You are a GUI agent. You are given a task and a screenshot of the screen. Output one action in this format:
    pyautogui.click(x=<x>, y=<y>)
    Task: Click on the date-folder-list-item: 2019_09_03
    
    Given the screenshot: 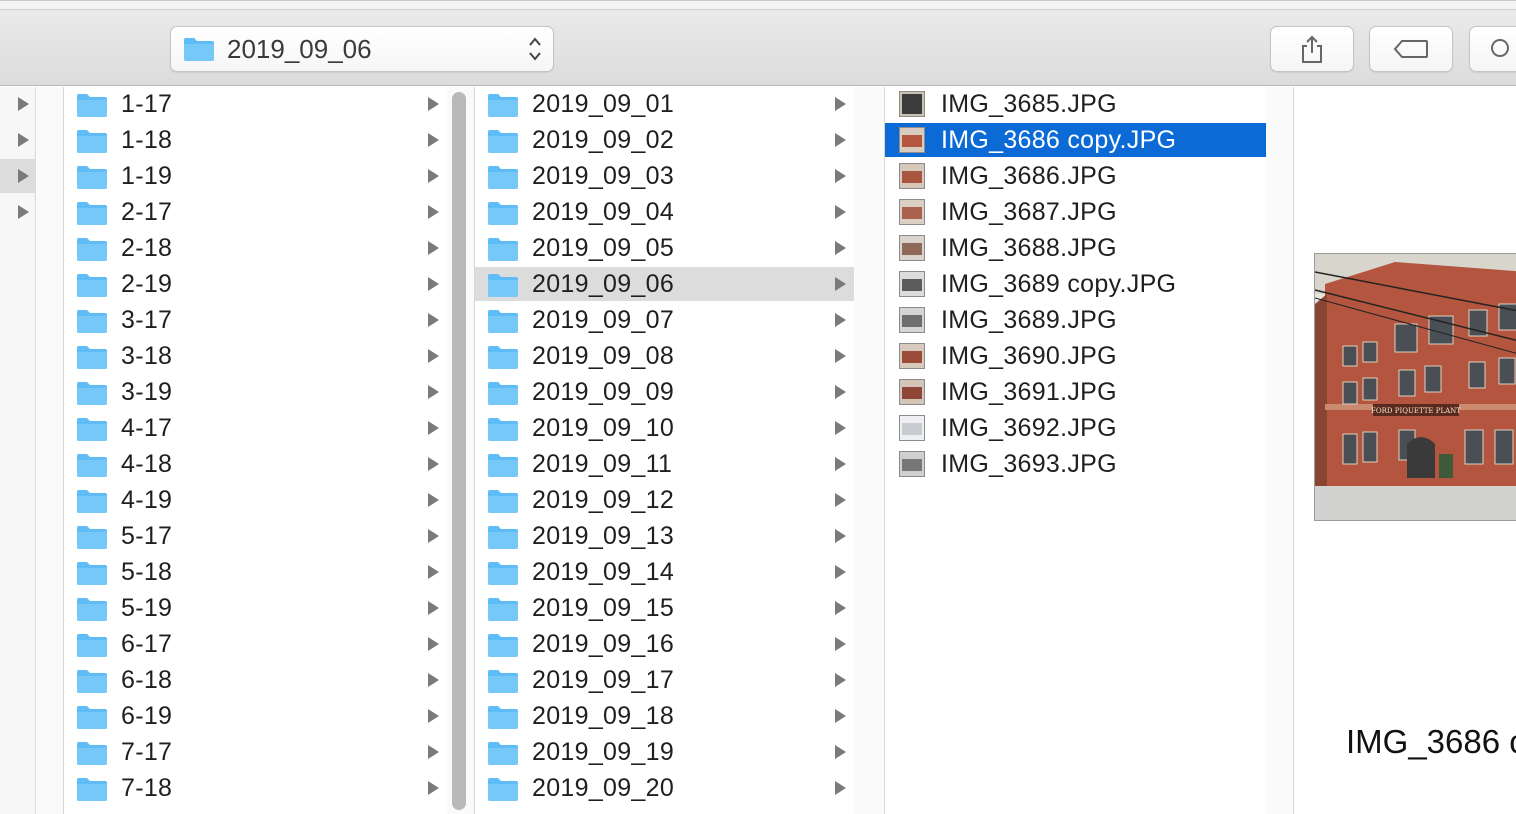 What is the action you would take?
    pyautogui.click(x=664, y=176)
    